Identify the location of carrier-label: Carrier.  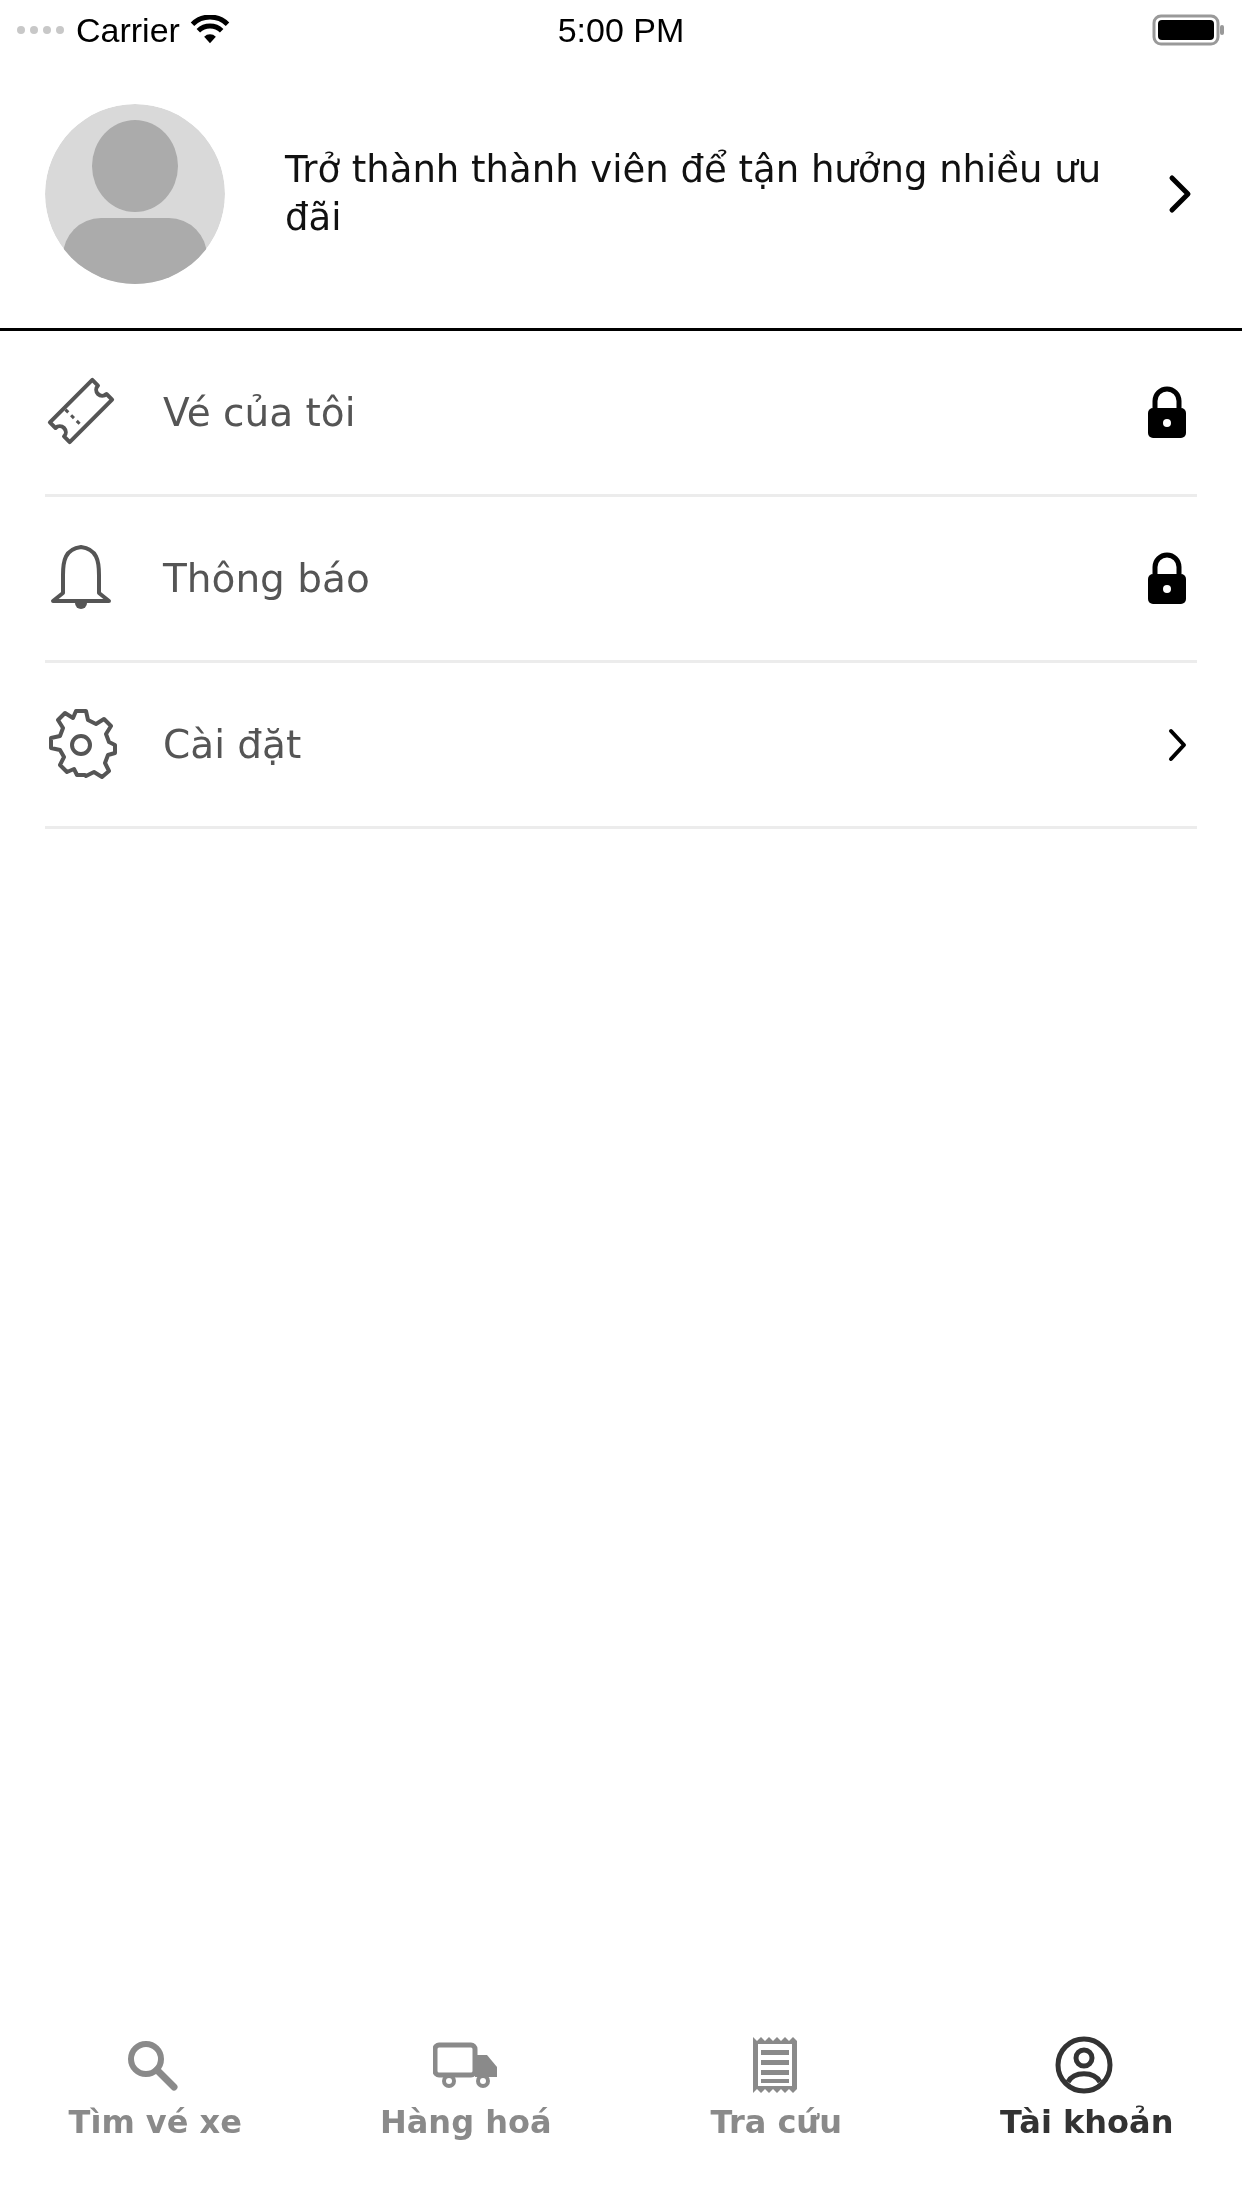
(128, 30).